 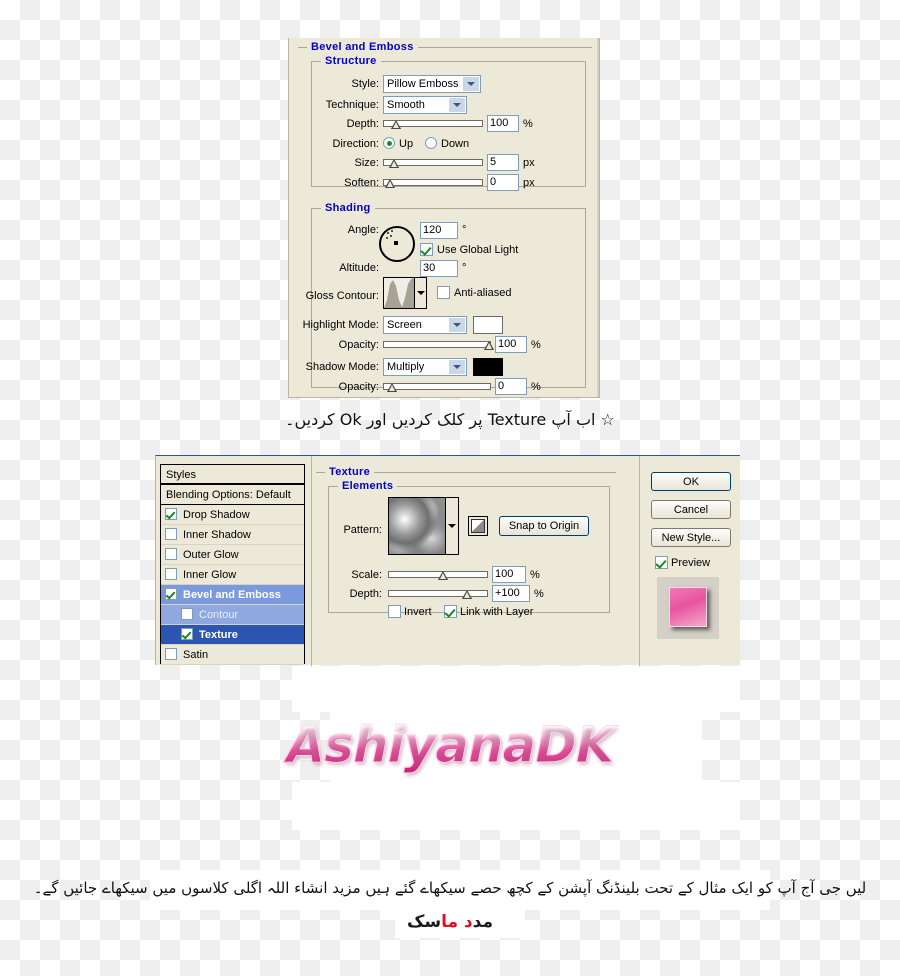 What do you see at coordinates (489, 345) in the screenshot?
I see `highlight-opacity-thumb` at bounding box center [489, 345].